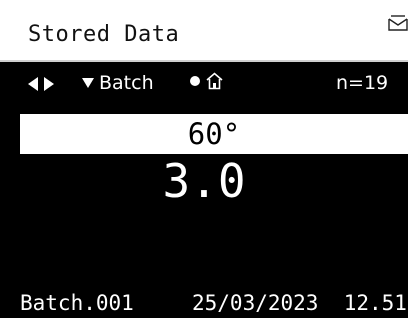 The image size is (408, 318). Describe the element at coordinates (214, 81) in the screenshot. I see `home-icon` at that location.